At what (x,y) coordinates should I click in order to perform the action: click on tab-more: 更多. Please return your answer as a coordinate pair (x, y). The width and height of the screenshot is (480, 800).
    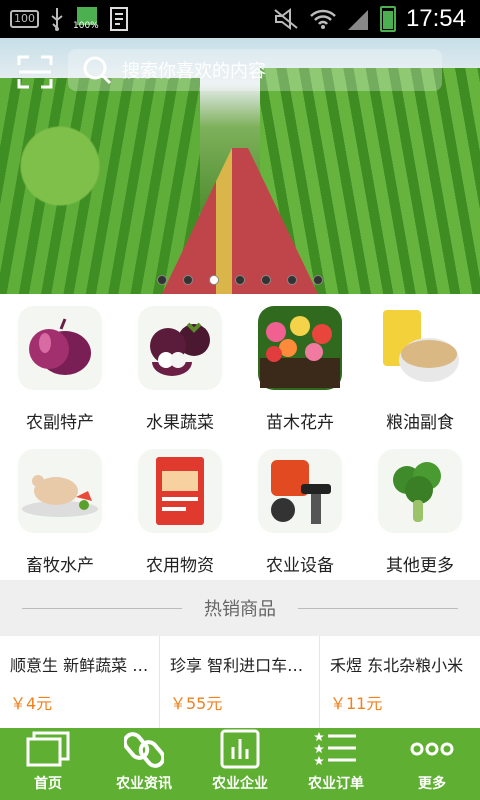
    Looking at the image, I should click on (432, 764).